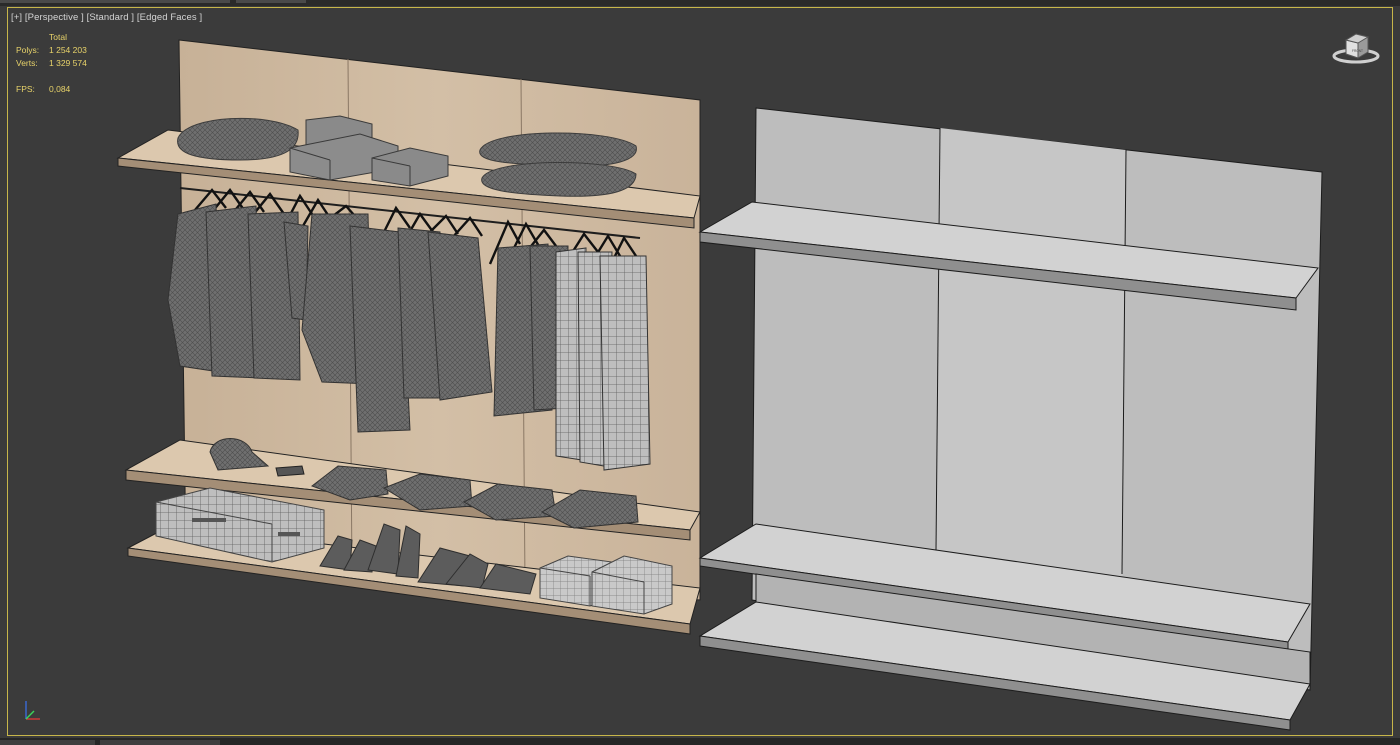 The height and width of the screenshot is (745, 1400). What do you see at coordinates (60, 89) in the screenshot?
I see `fps-value: 0,084` at bounding box center [60, 89].